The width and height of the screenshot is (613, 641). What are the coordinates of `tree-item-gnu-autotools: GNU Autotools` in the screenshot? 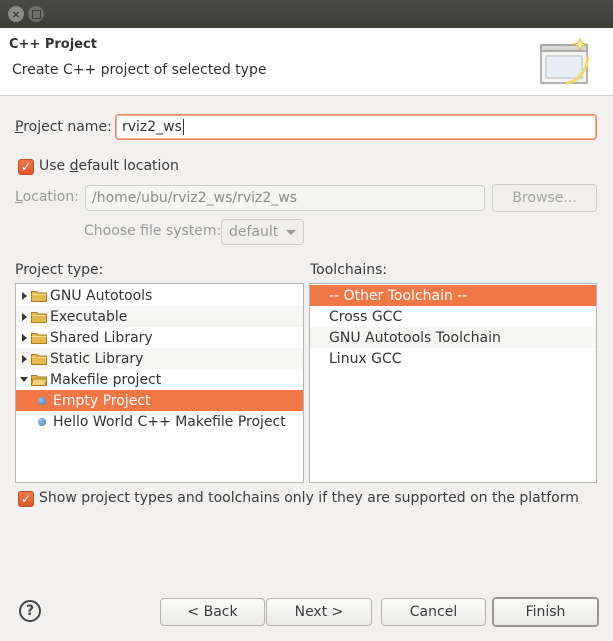 It's located at (159, 295).